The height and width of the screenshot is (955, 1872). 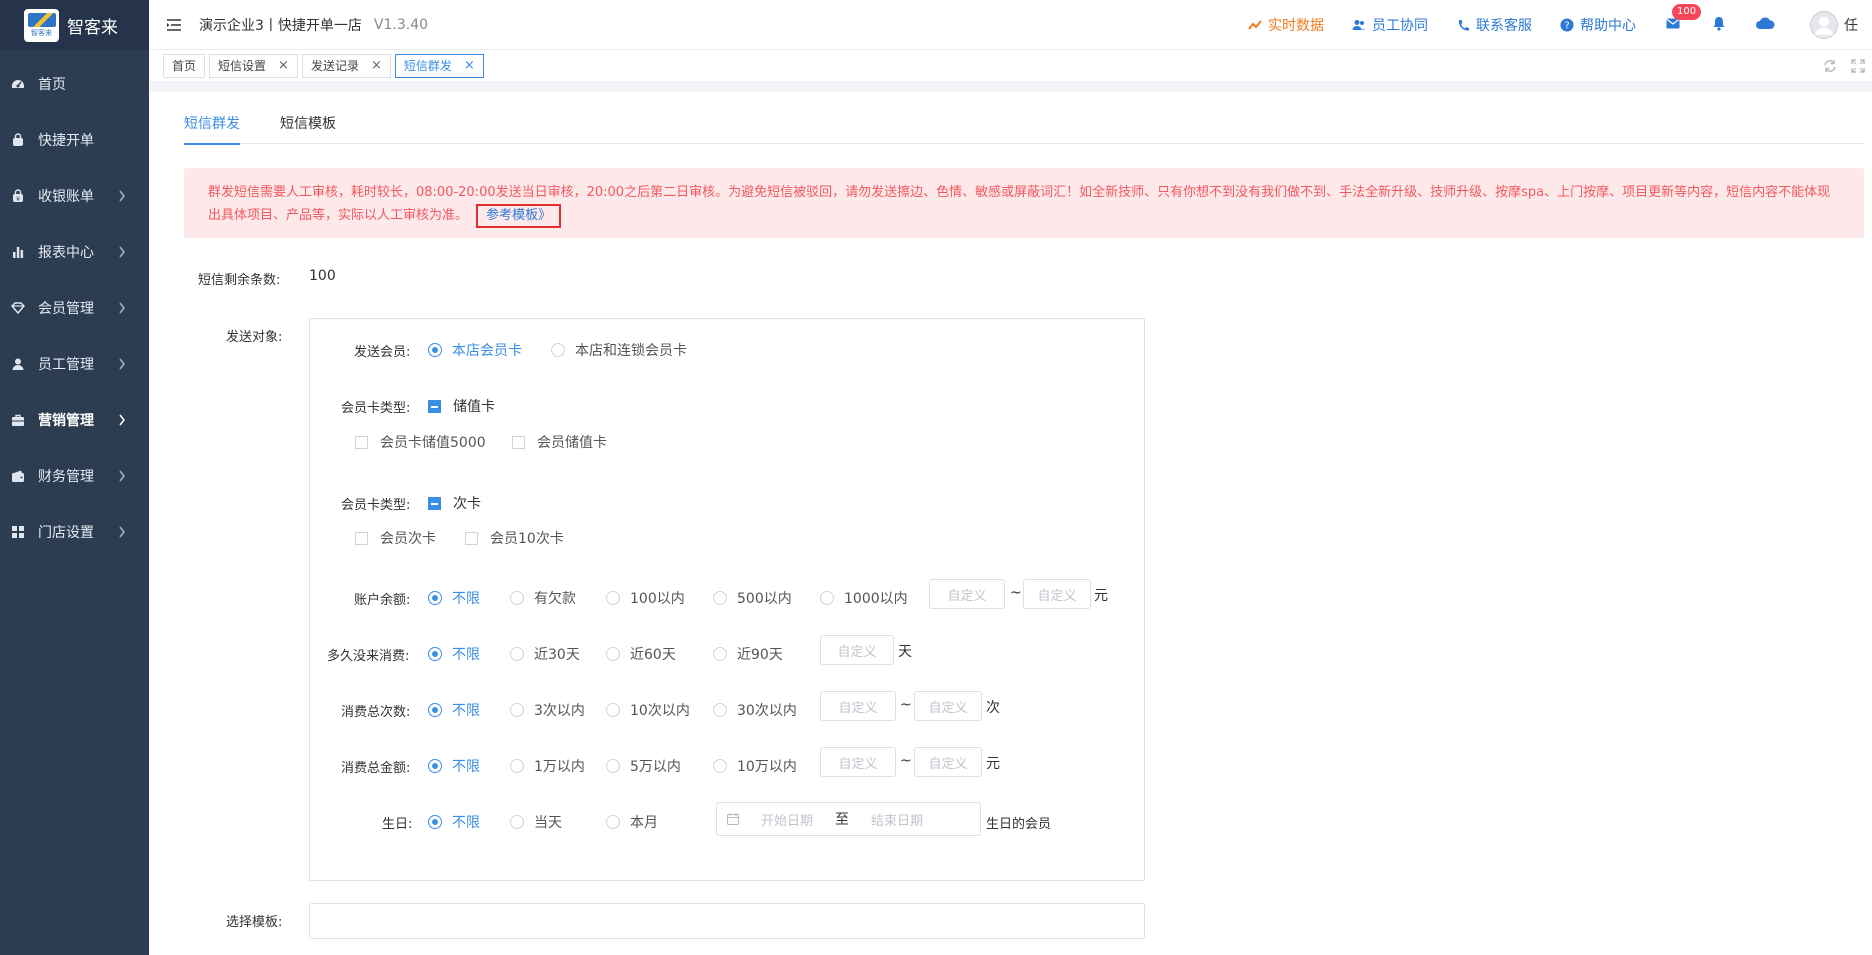 I want to click on stored-card-group-checkbox: 储值卡, so click(x=461, y=406).